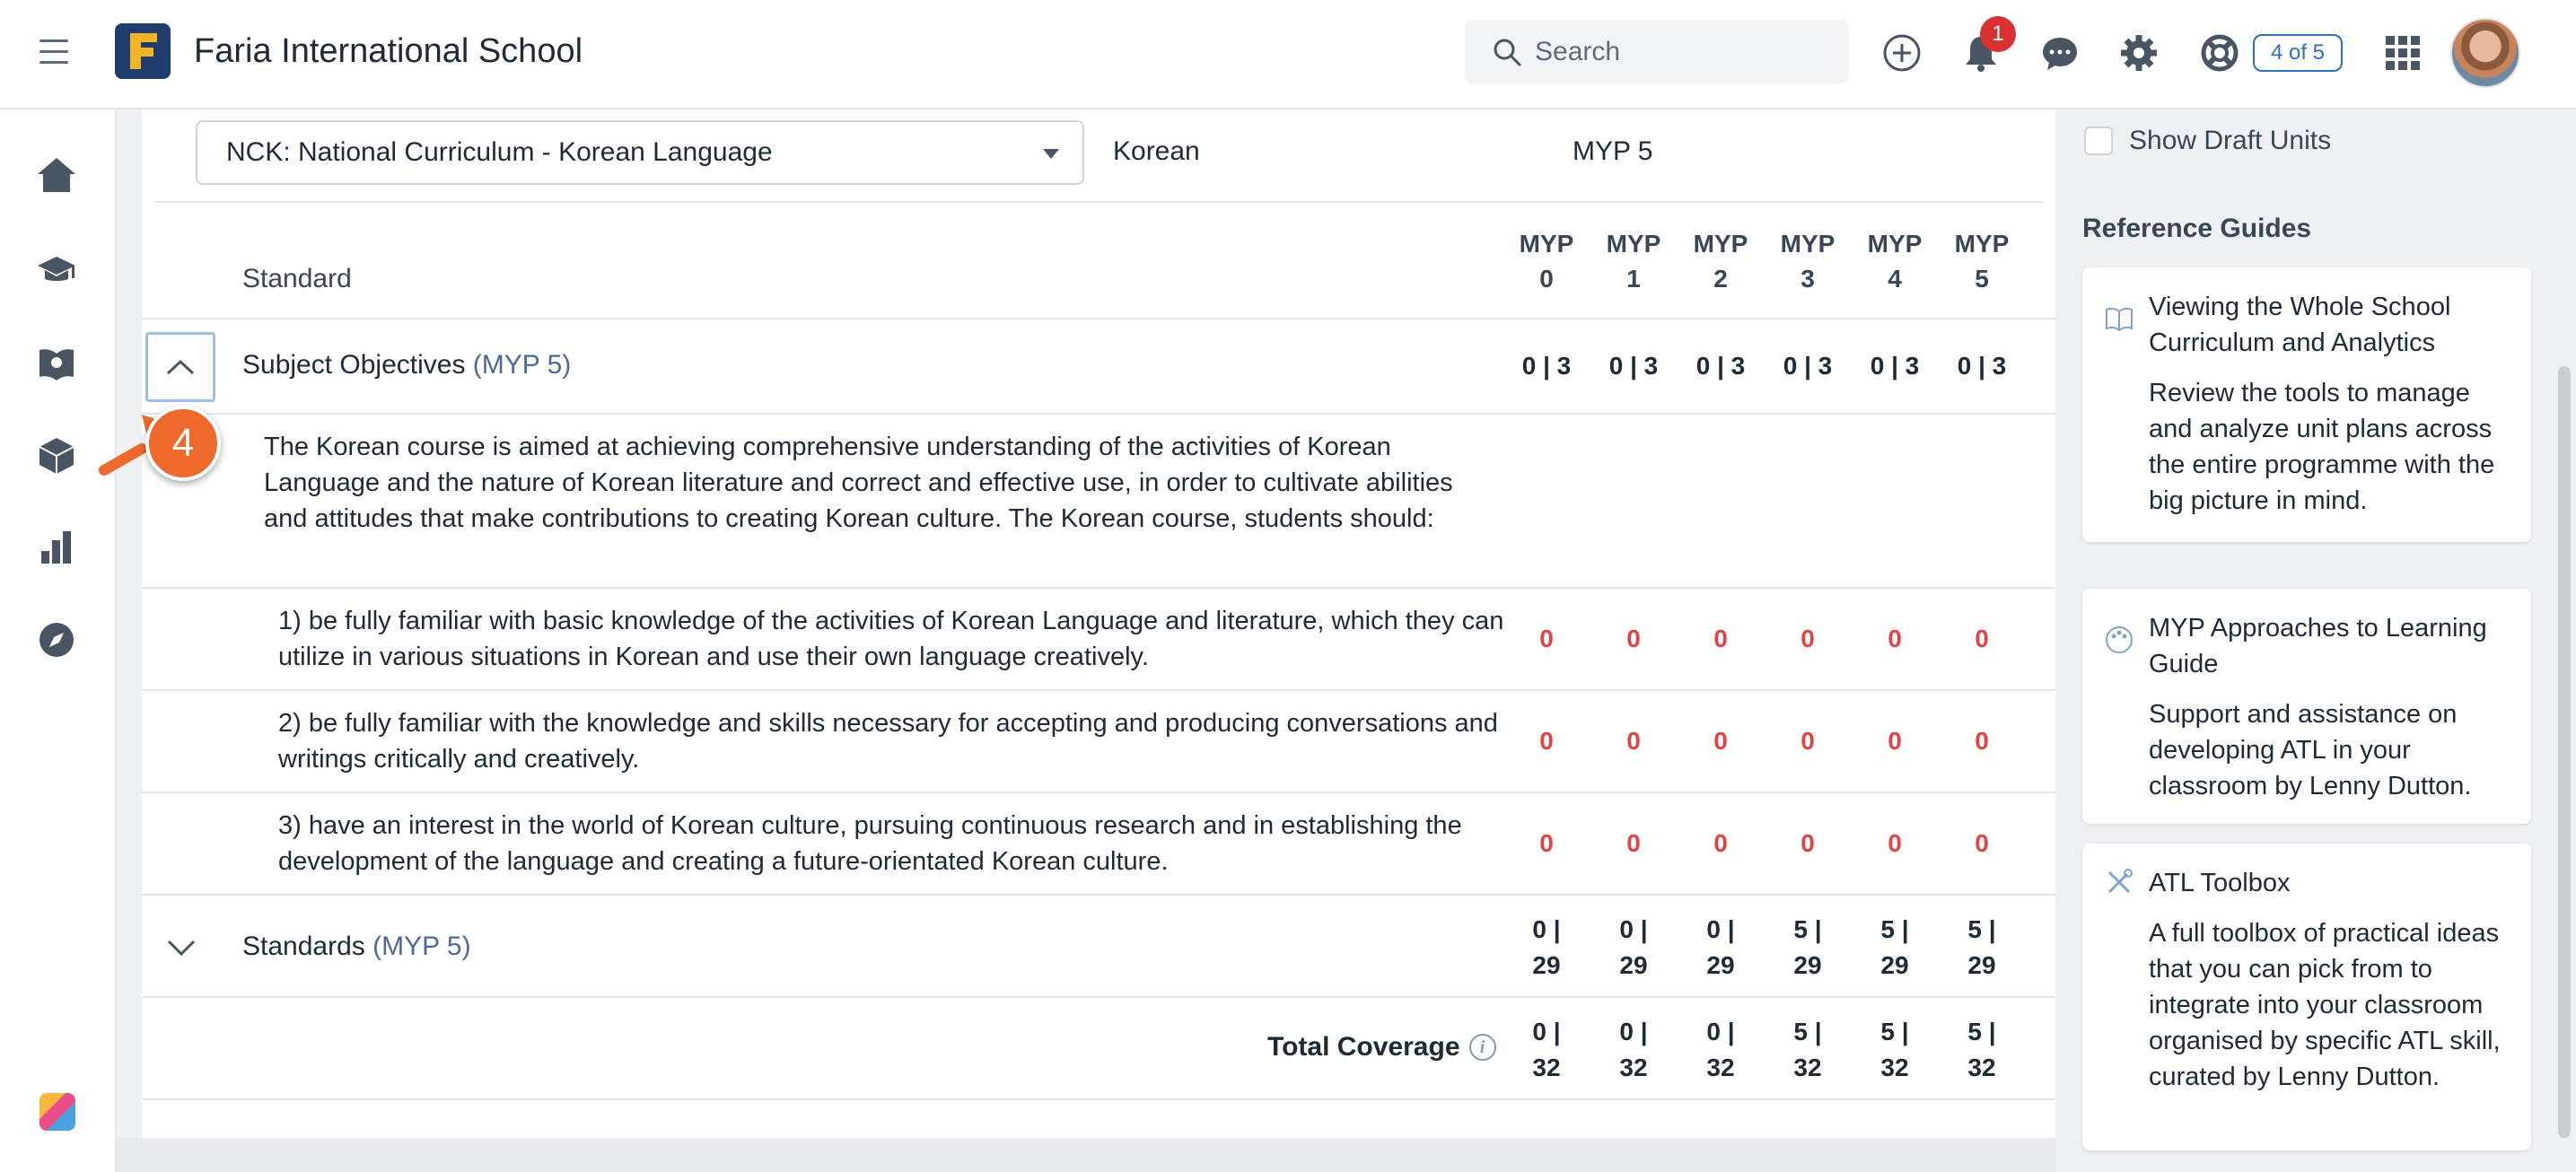 This screenshot has height=1172, width=2576. I want to click on left-navigation, so click(58, 640).